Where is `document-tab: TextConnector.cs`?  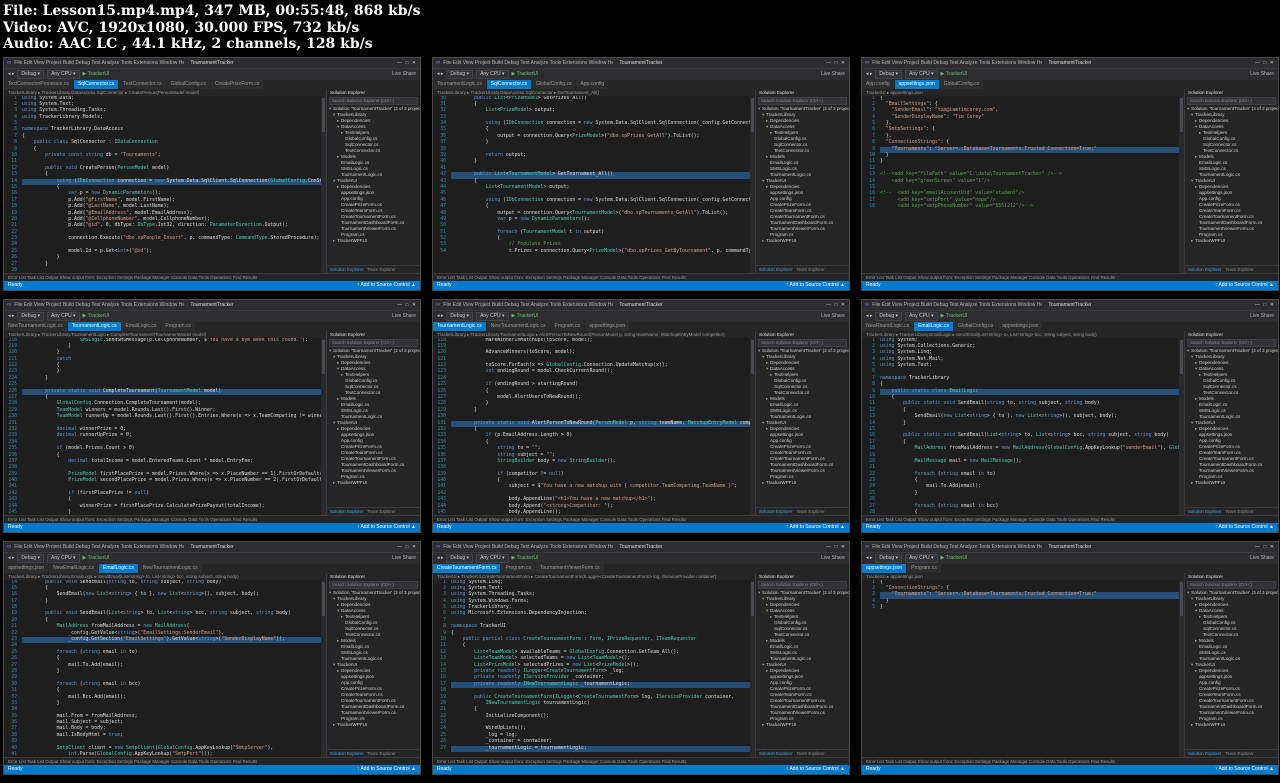 document-tab: TextConnector.cs is located at coordinates (142, 84).